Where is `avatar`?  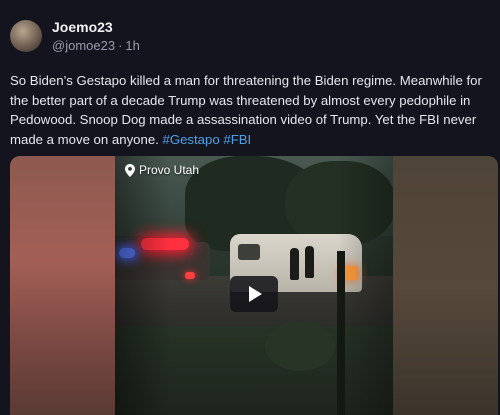 avatar is located at coordinates (26, 36).